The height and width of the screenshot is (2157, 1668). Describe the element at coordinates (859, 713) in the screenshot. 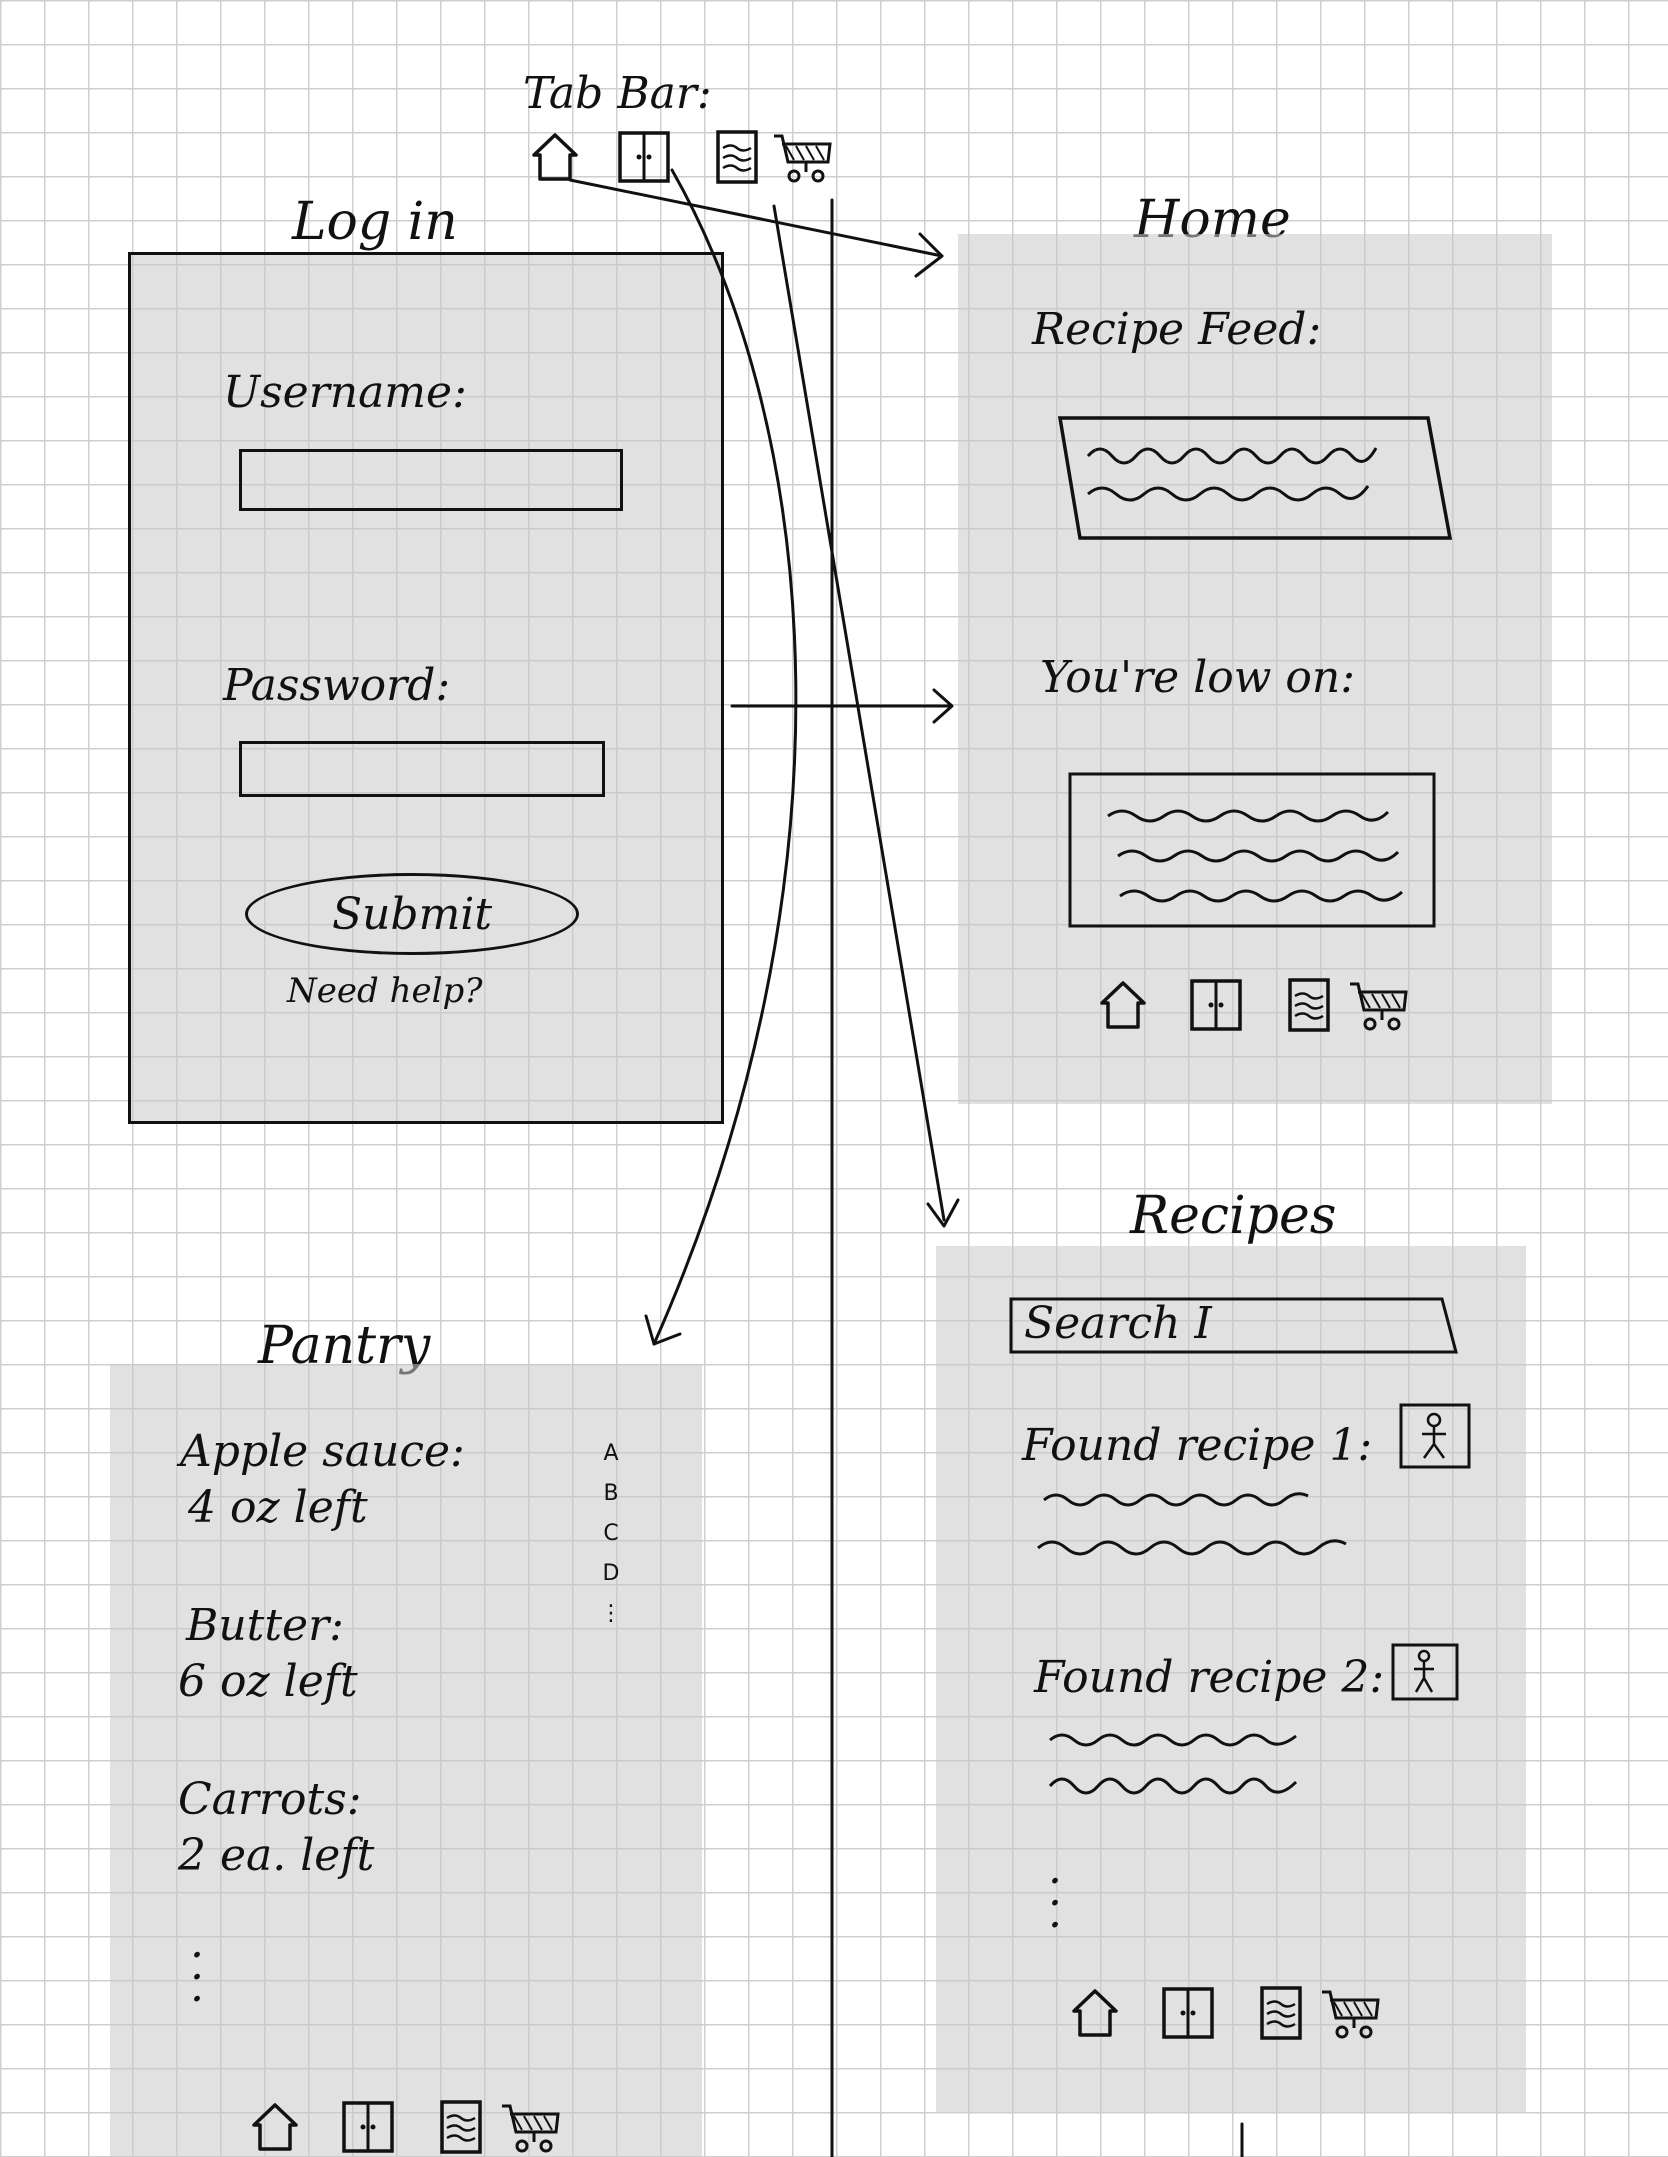

I see `arrow-to-recipes` at that location.